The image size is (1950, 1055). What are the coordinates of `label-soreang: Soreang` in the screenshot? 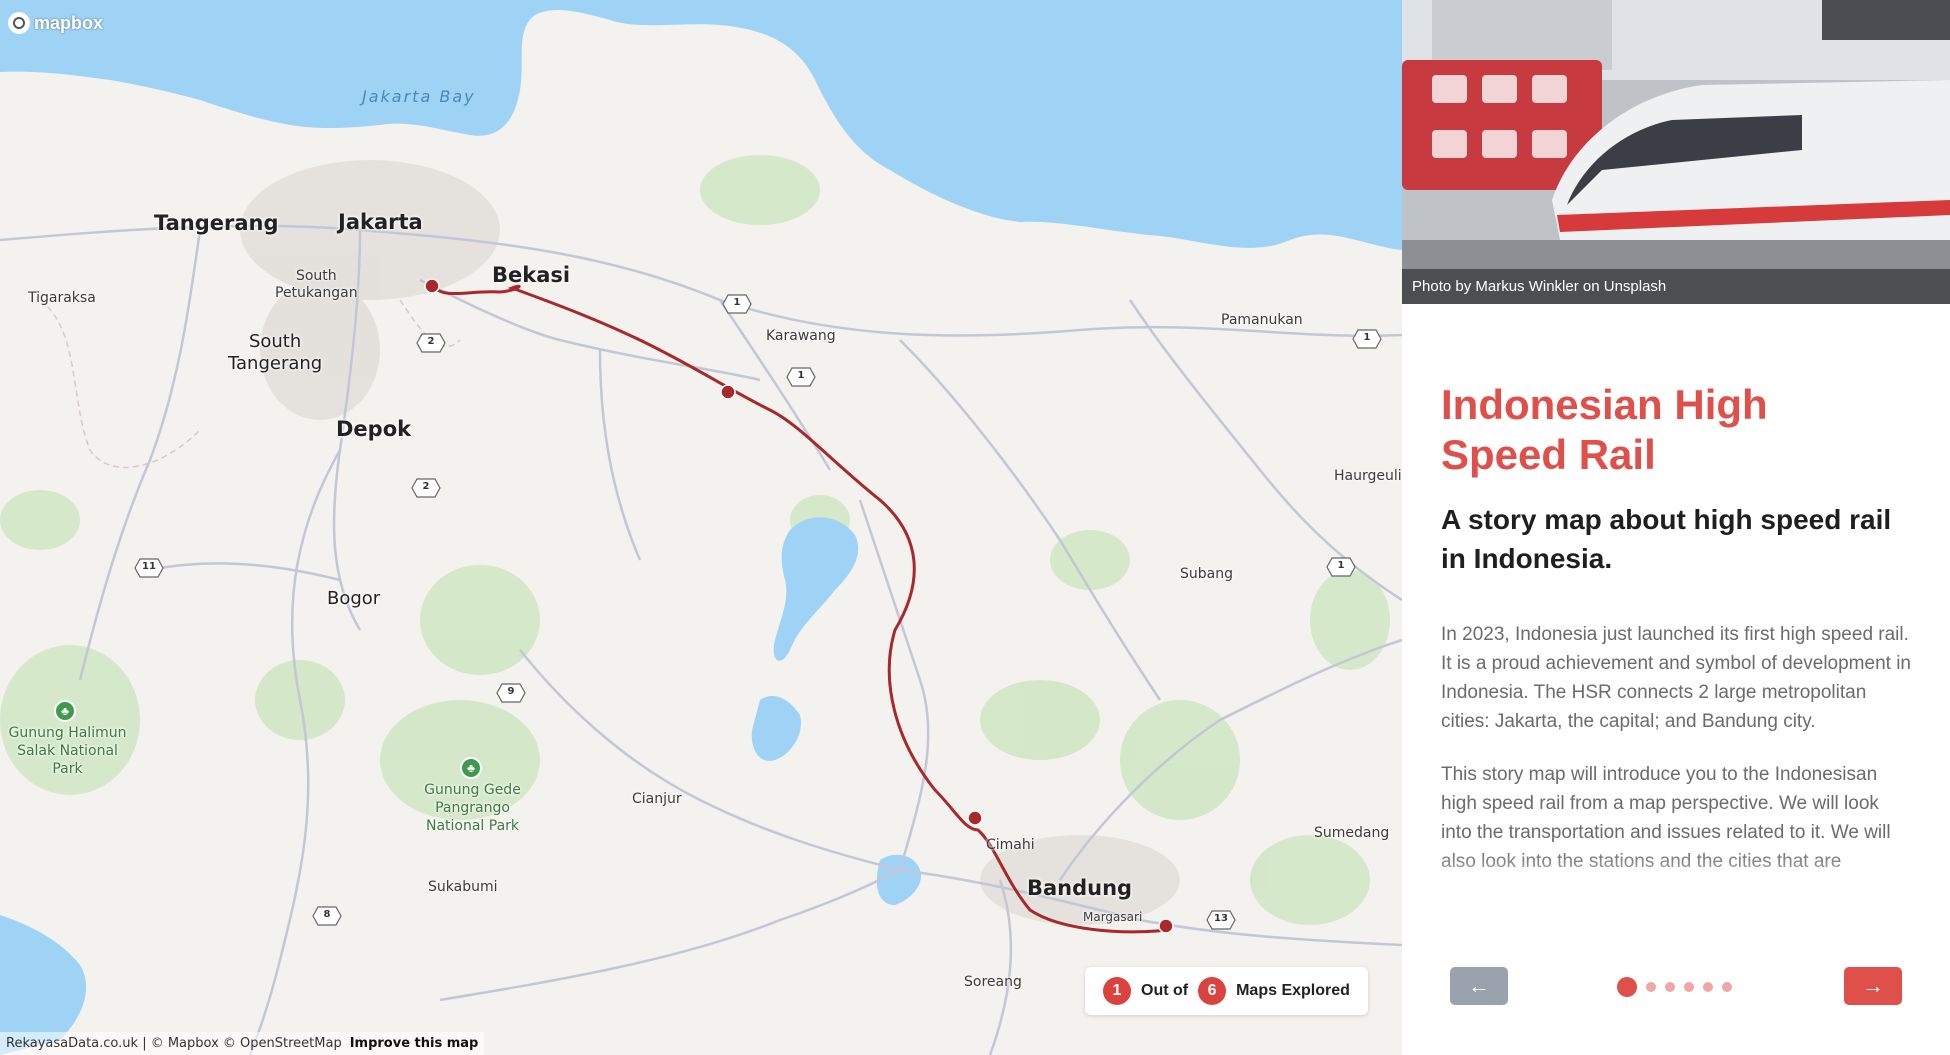 It's located at (993, 982).